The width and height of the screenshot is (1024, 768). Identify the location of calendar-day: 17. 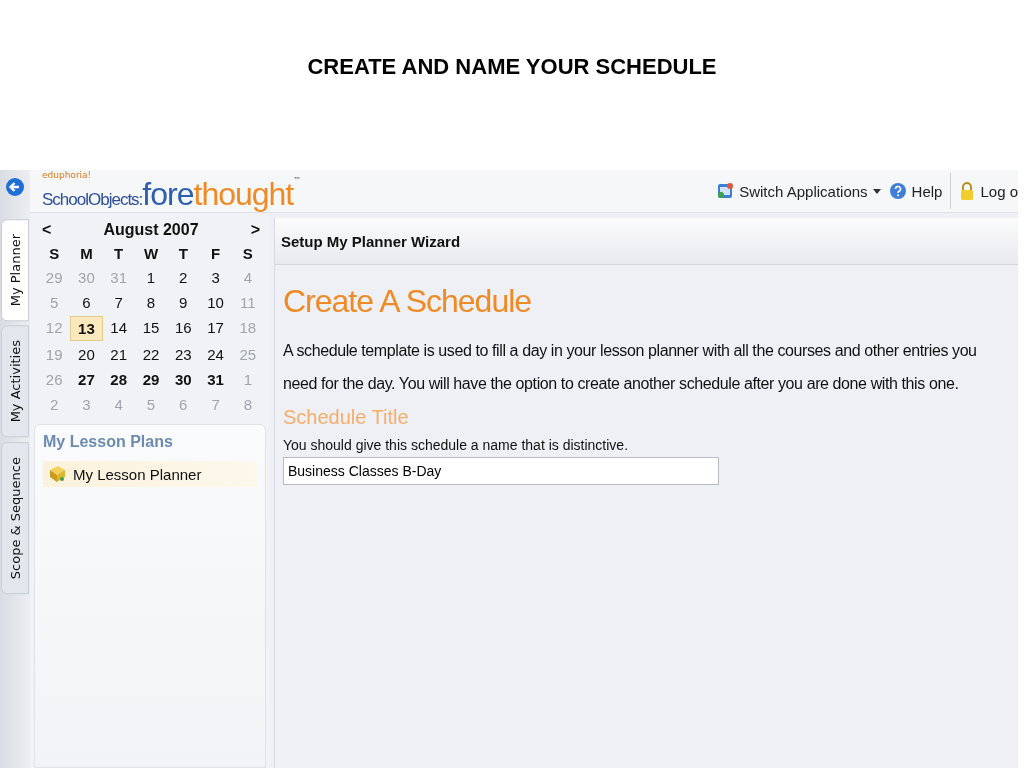
(215, 328).